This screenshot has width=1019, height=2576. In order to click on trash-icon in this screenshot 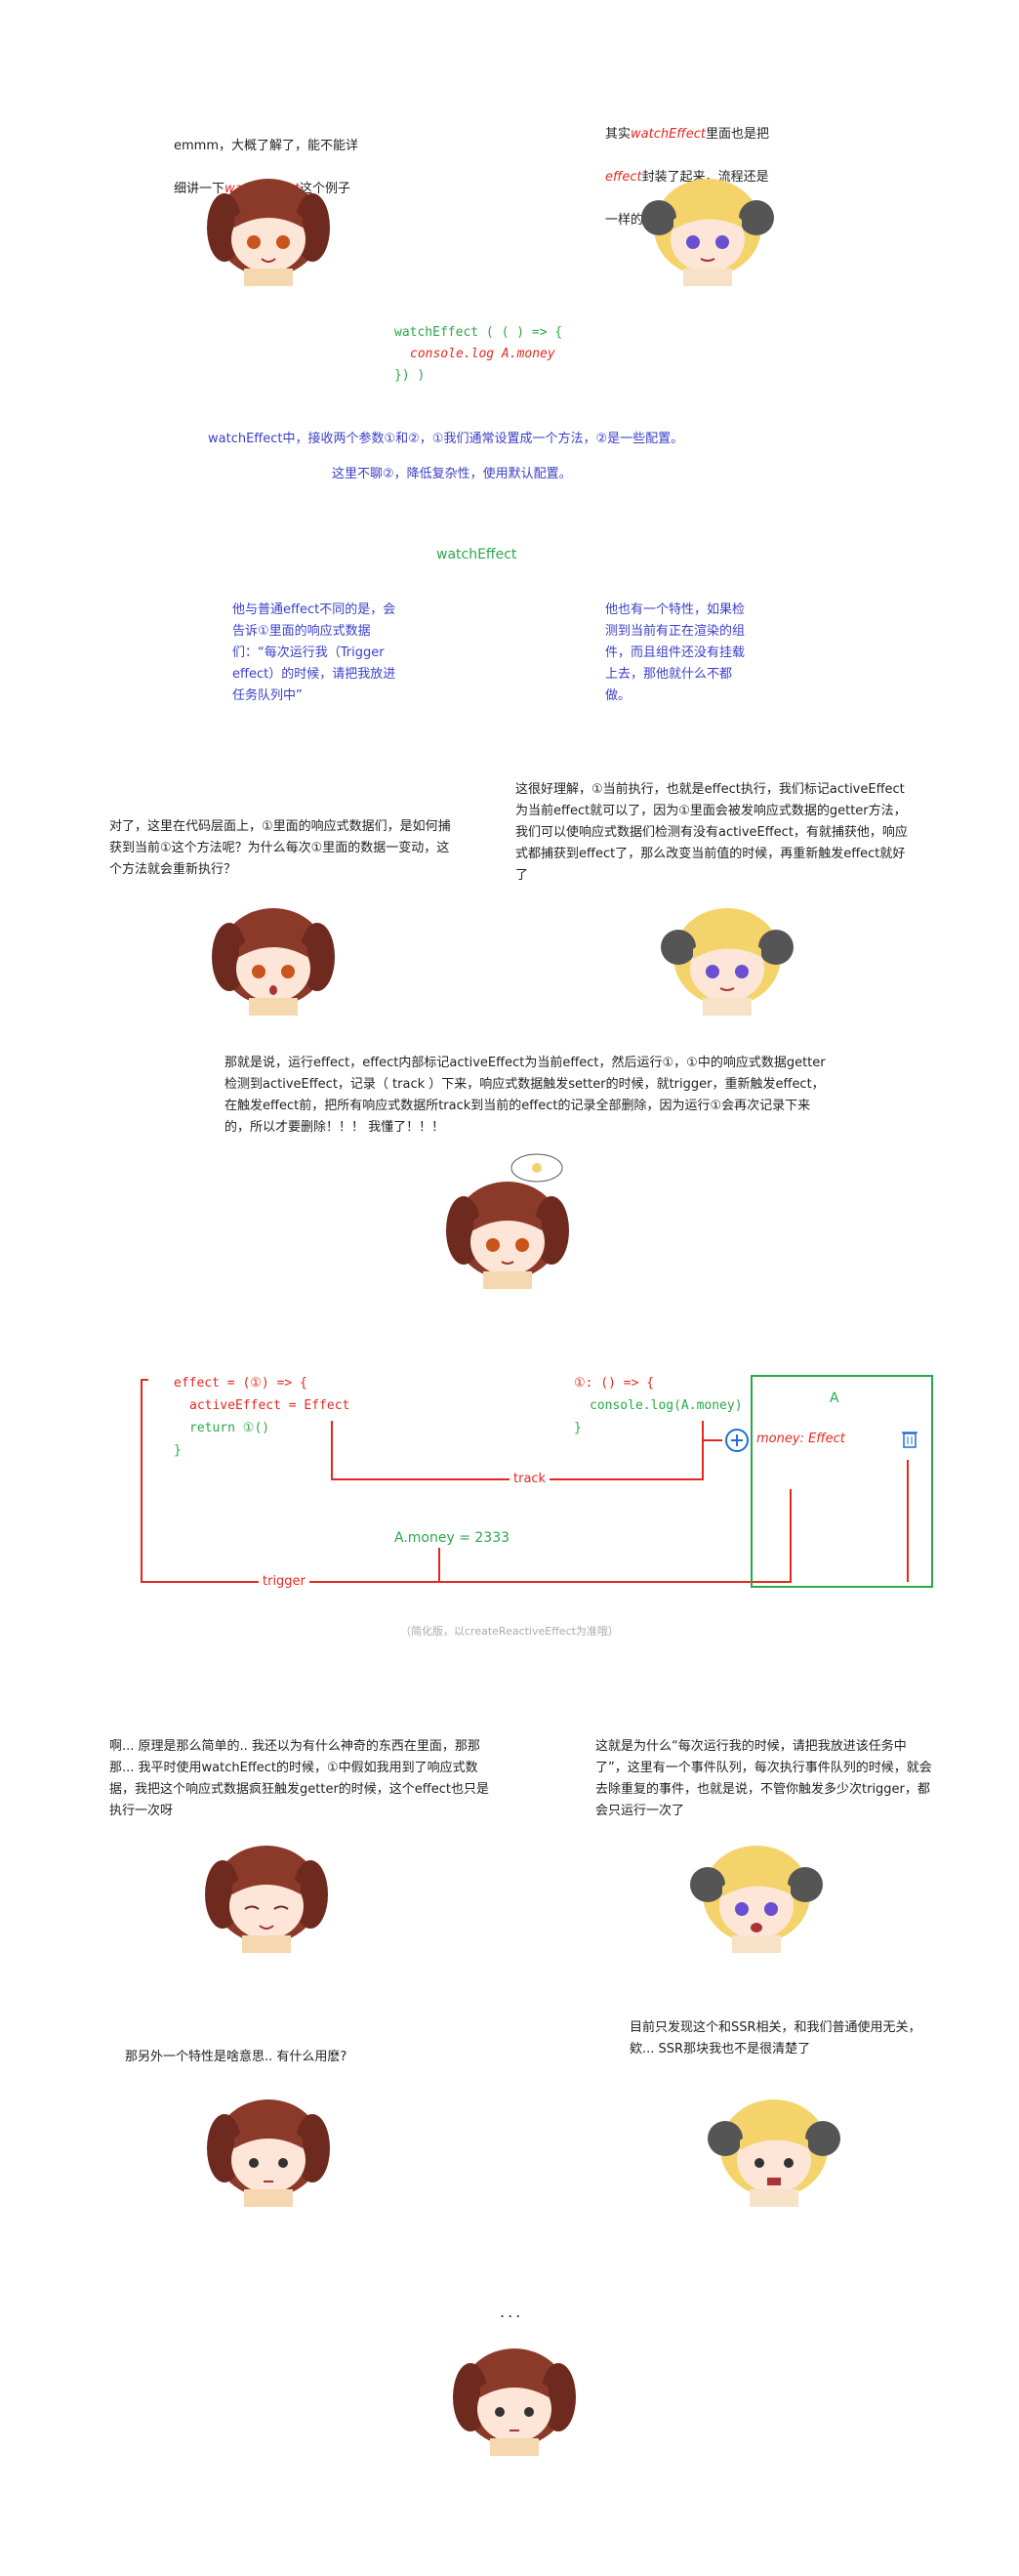, I will do `click(909, 1440)`.